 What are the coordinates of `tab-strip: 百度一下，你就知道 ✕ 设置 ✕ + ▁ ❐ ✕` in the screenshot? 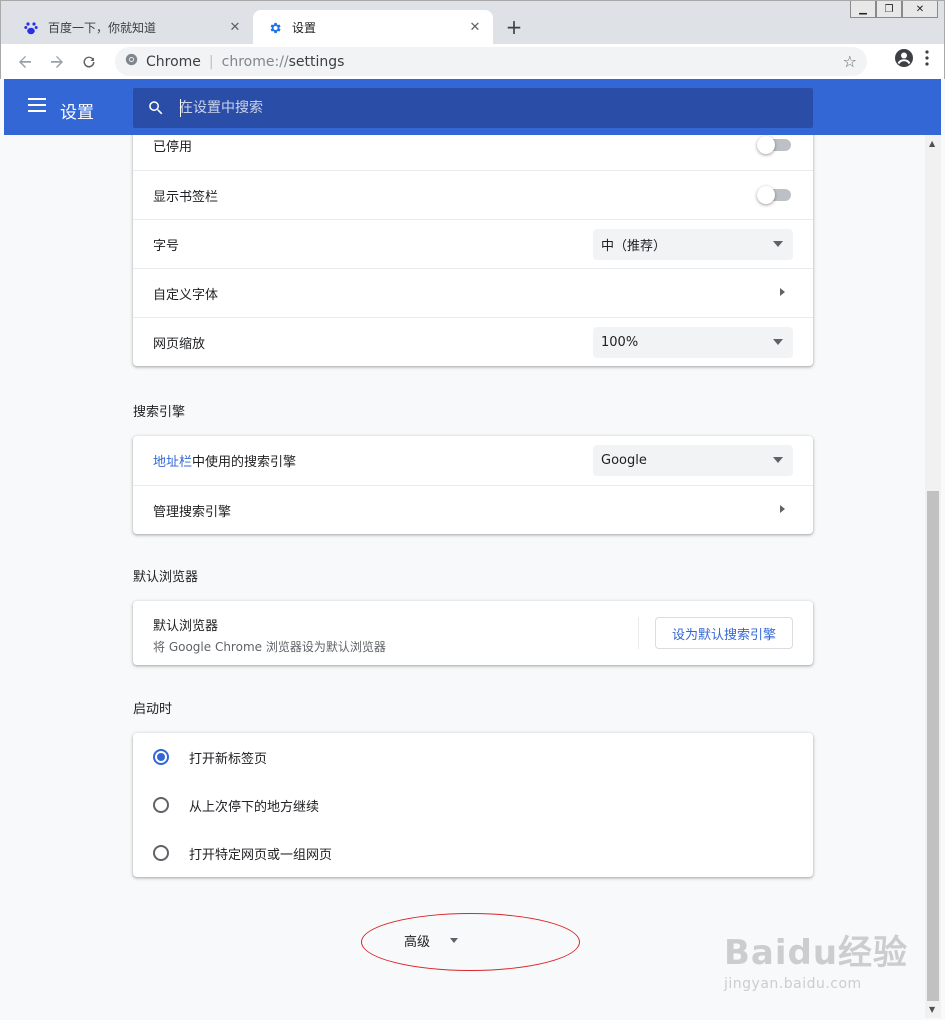 It's located at (472, 22).